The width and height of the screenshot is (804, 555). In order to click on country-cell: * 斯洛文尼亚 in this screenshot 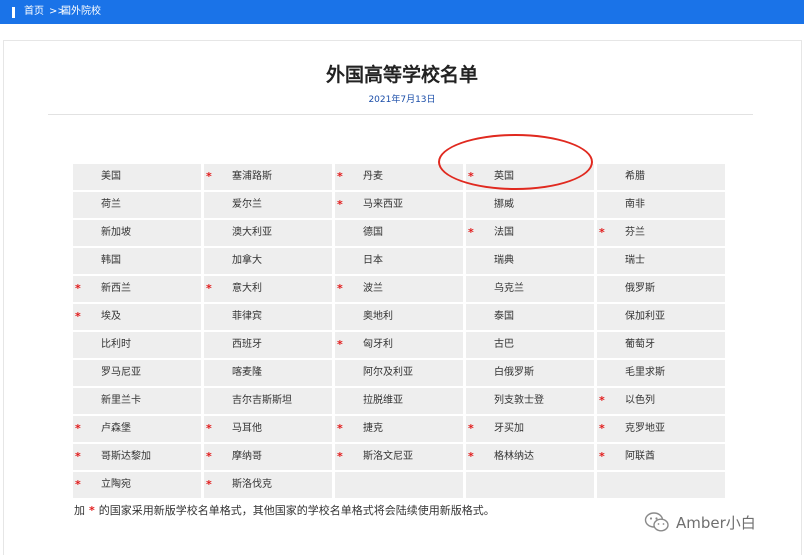, I will do `click(399, 457)`.